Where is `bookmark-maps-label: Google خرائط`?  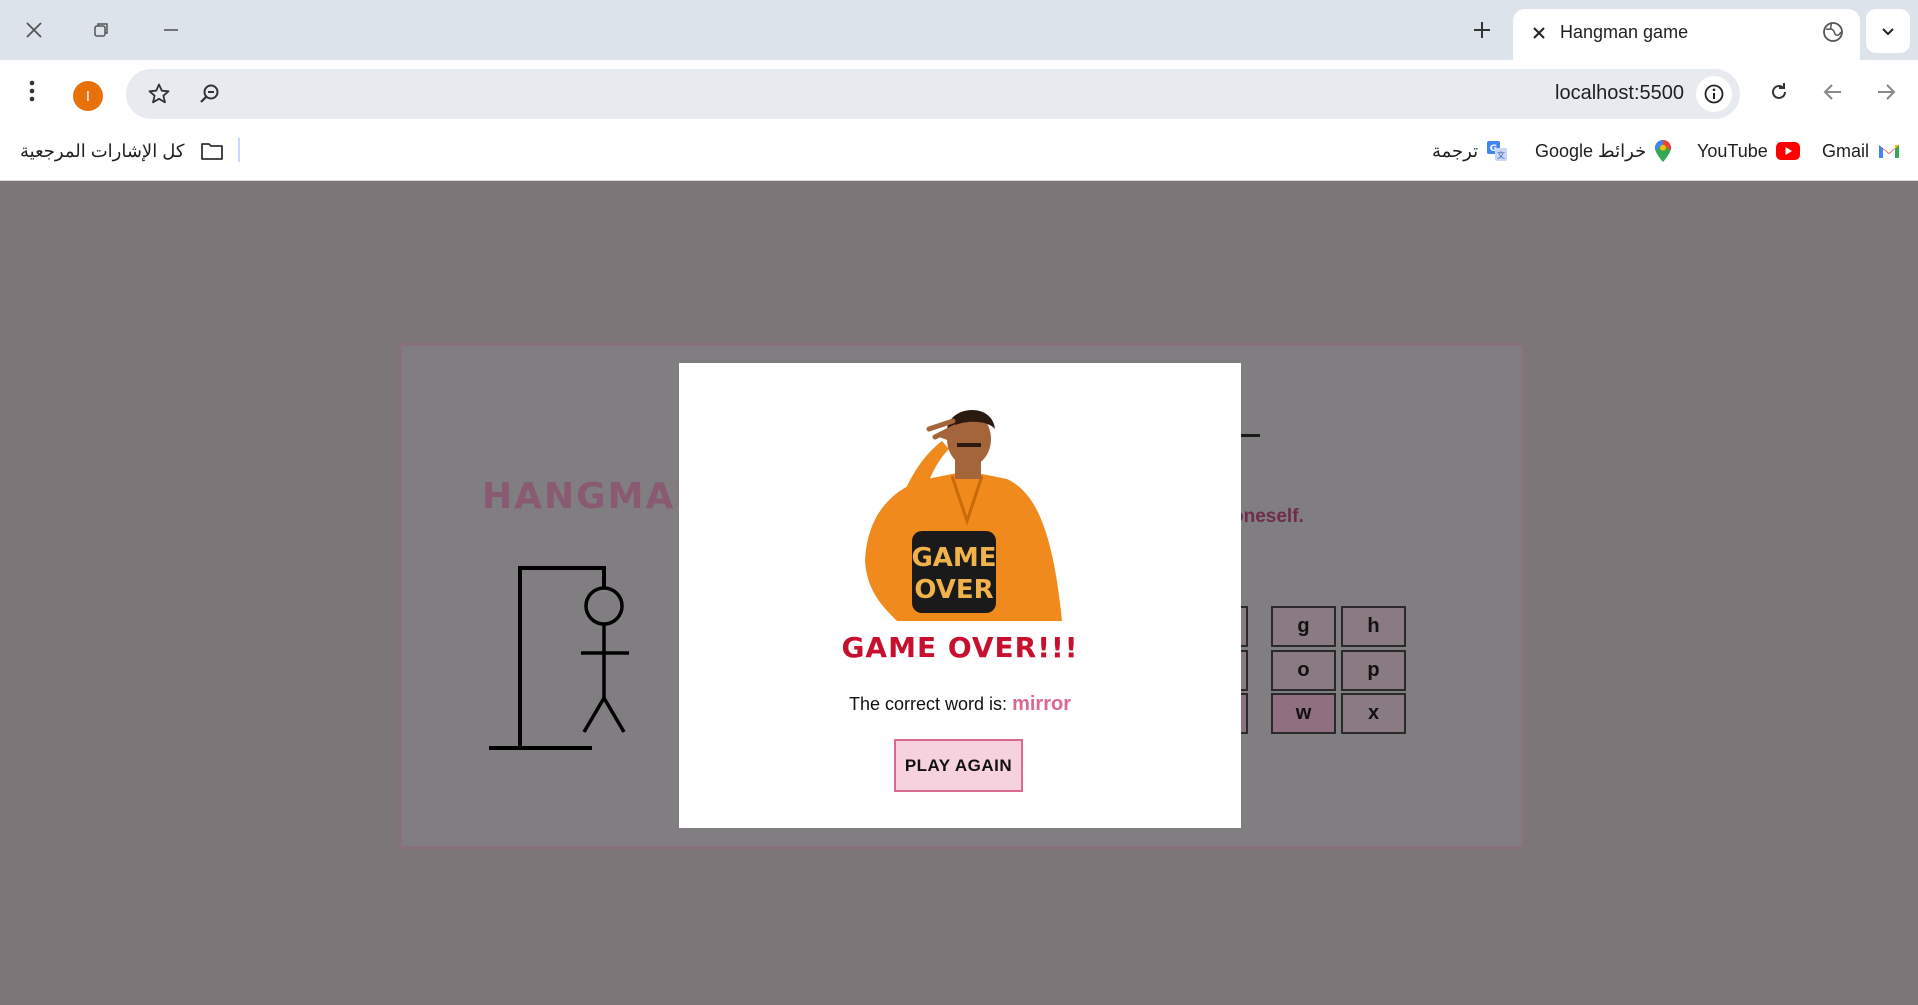
bookmark-maps-label: Google خرائط is located at coordinates (1591, 150).